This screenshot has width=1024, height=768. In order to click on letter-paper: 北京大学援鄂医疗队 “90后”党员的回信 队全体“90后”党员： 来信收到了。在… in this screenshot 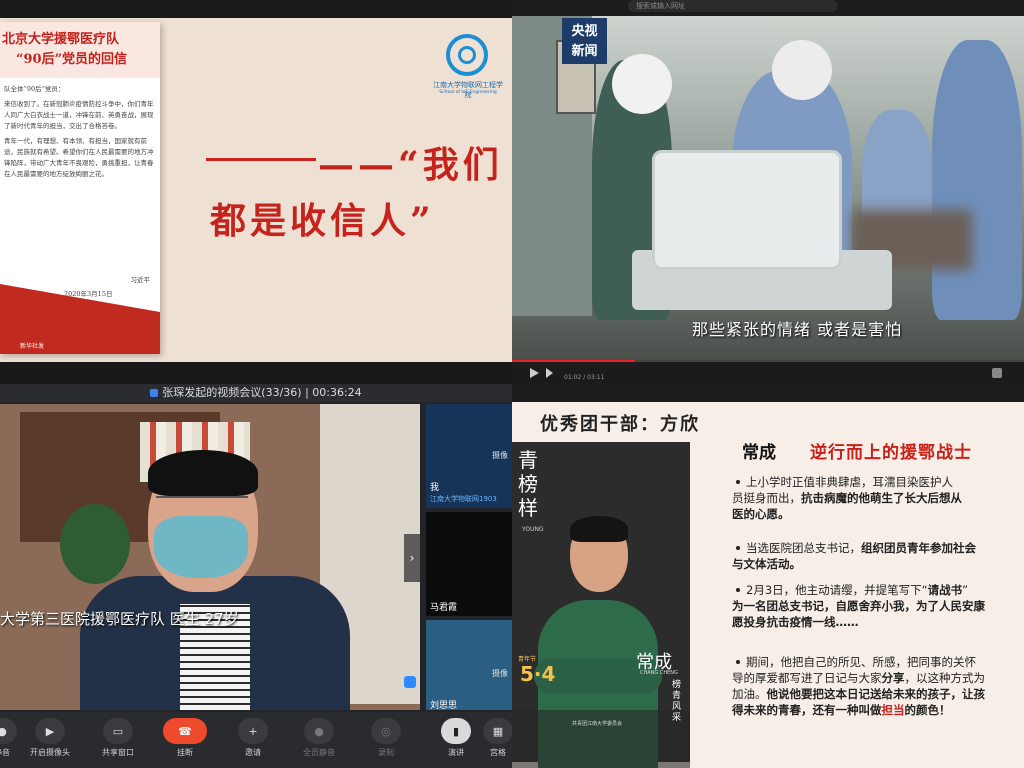, I will do `click(80, 188)`.